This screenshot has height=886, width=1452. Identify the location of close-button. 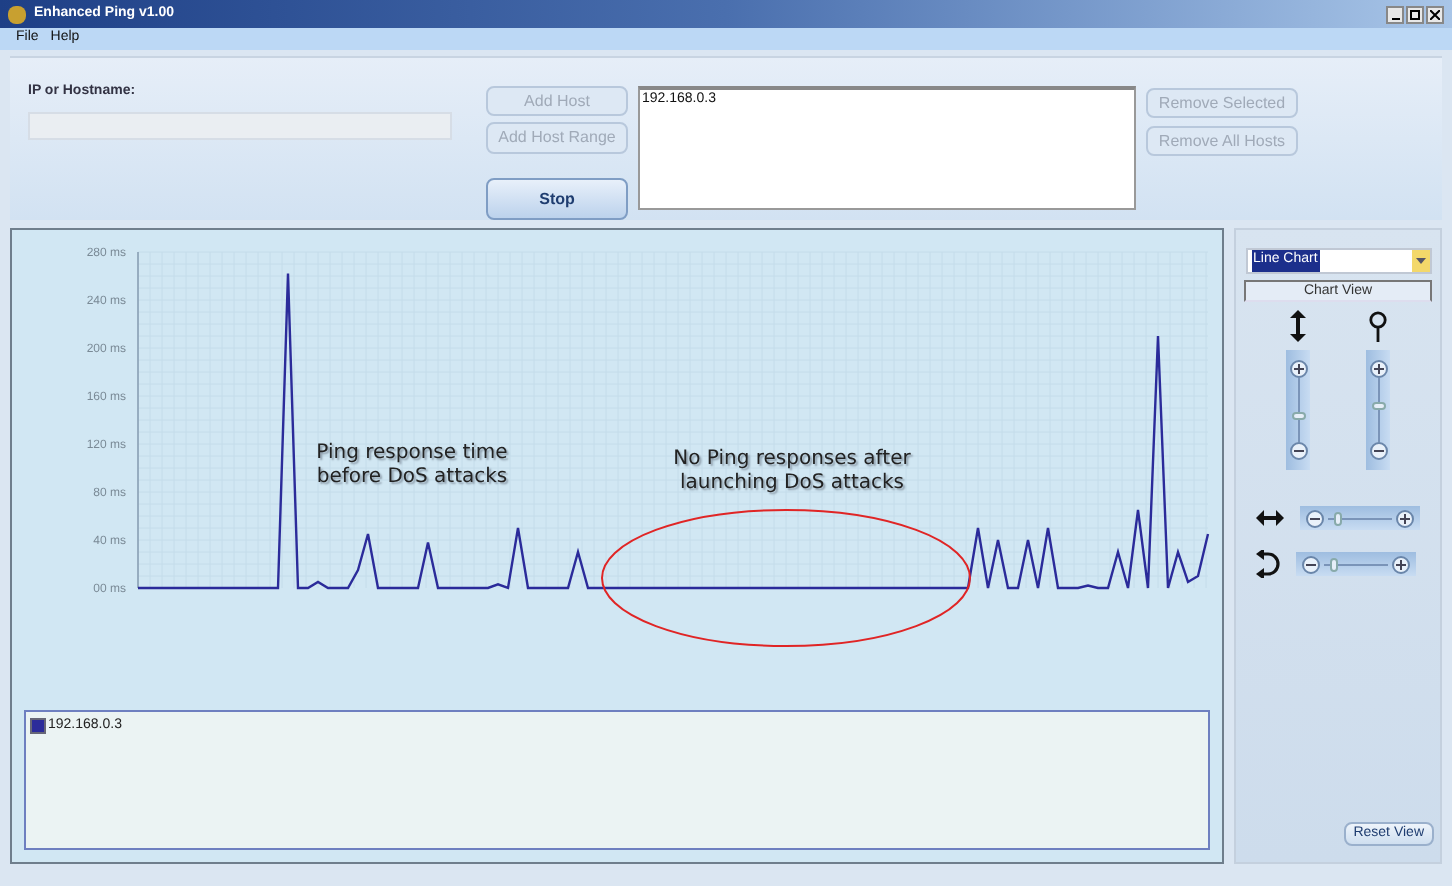
(1435, 14).